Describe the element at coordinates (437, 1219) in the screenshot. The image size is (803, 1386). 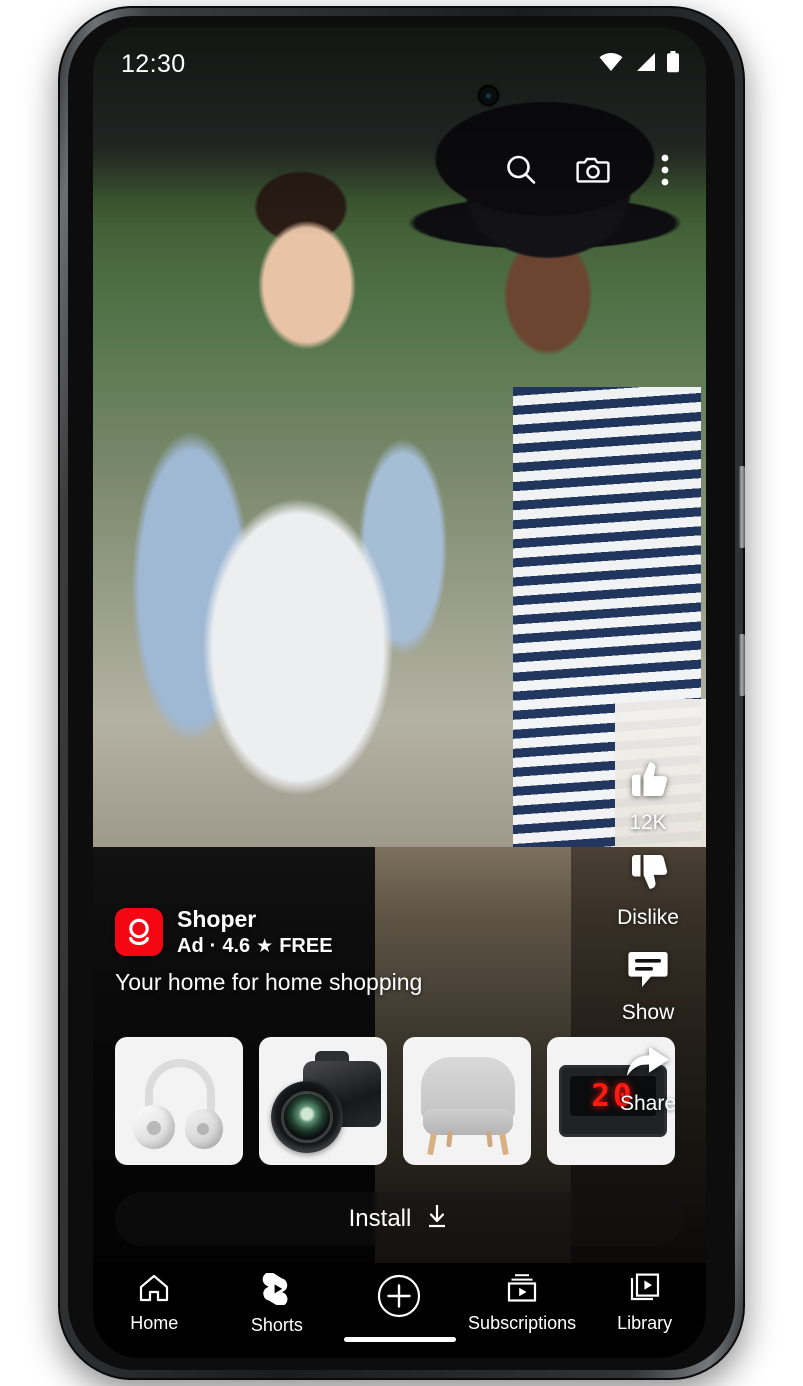
I see `download-icon` at that location.